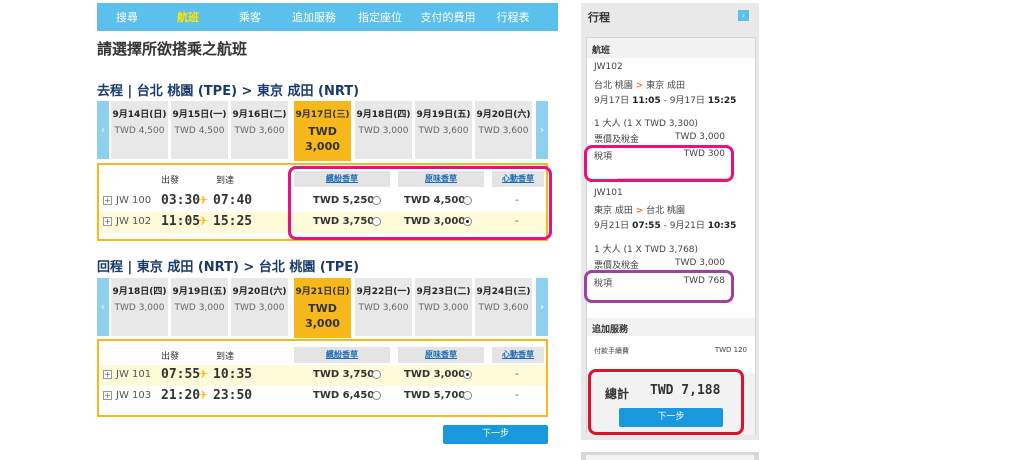  I want to click on nav-item-payment: 支付的費用, so click(448, 17).